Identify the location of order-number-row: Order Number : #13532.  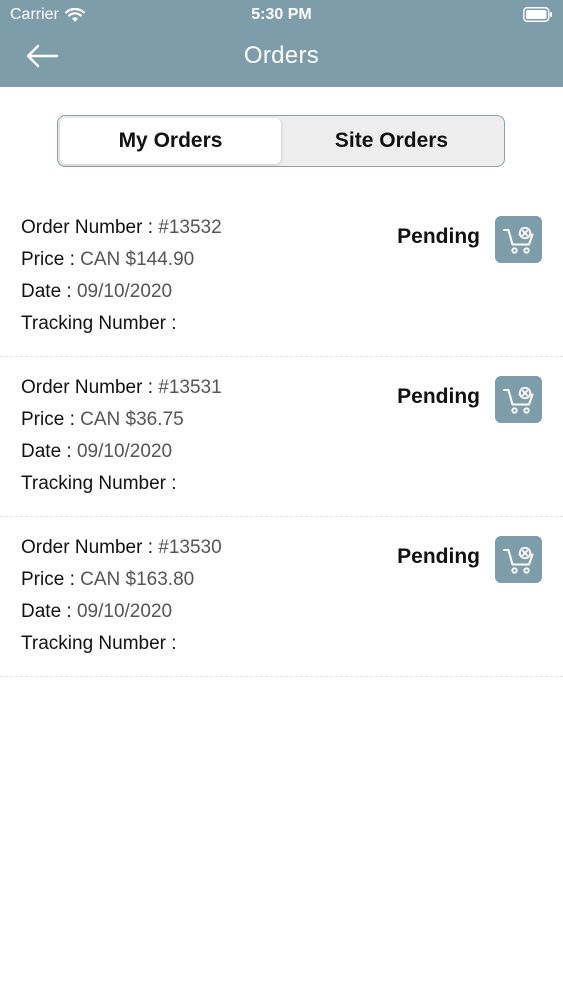
(121, 231).